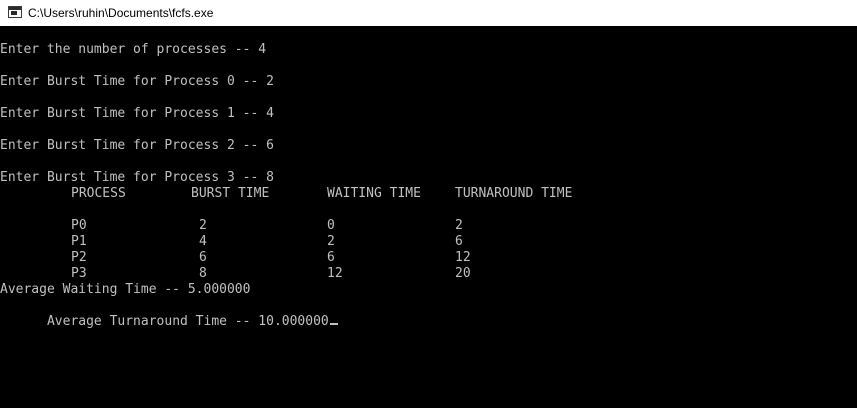 The width and height of the screenshot is (857, 408). Describe the element at coordinates (79, 273) in the screenshot. I see `cell-process: P3` at that location.